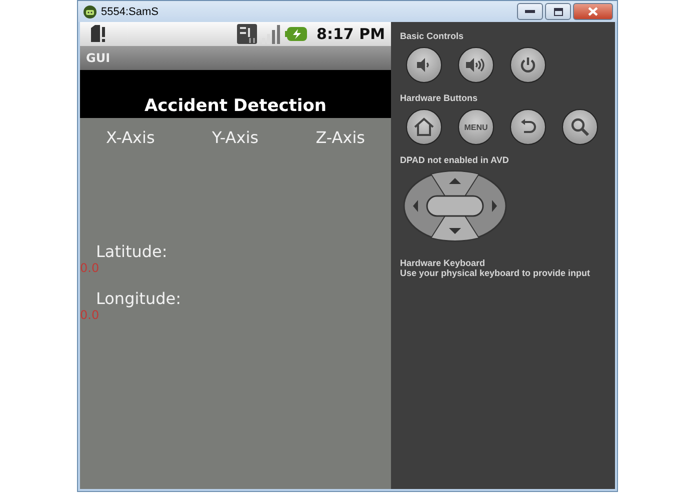 The image size is (695, 494). I want to click on home-icon, so click(424, 127).